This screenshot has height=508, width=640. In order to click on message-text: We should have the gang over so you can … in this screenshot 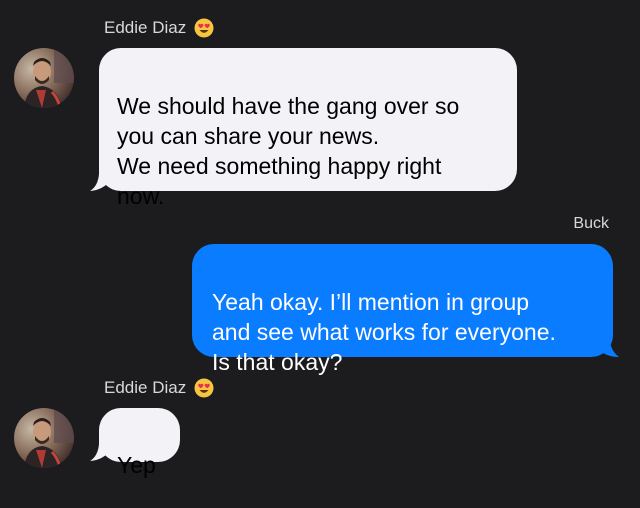, I will do `click(288, 151)`.